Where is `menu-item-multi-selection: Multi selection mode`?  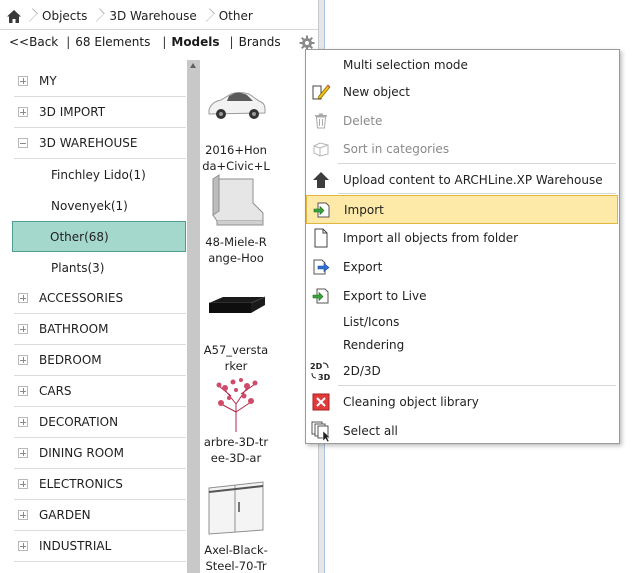 menu-item-multi-selection: Multi selection mode is located at coordinates (462, 64).